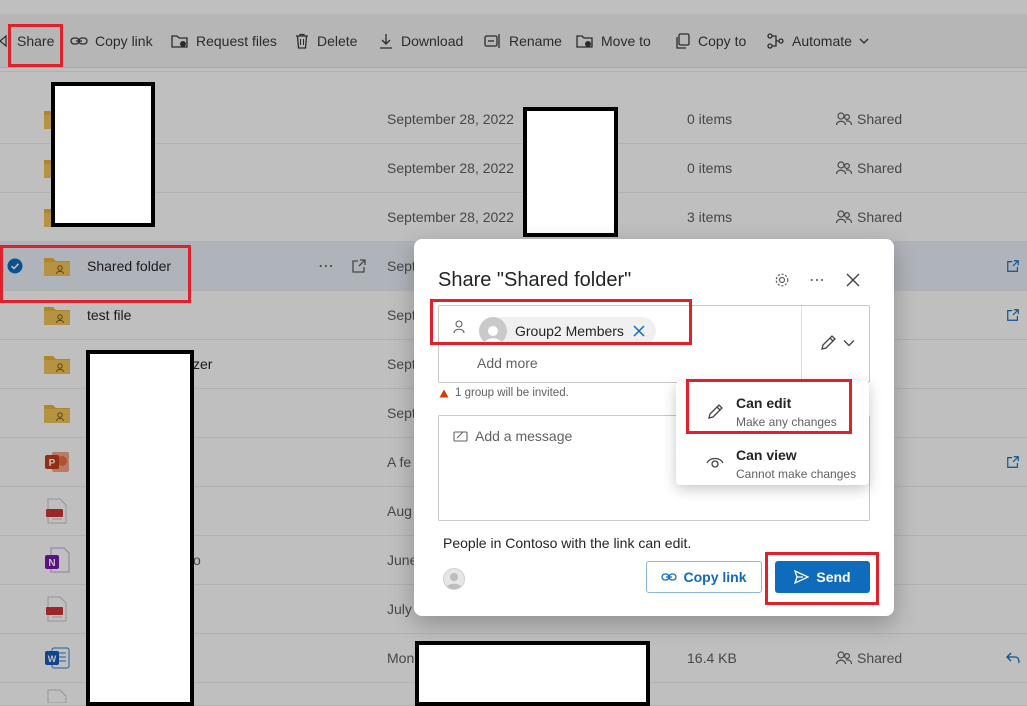  I want to click on option-title: Can edit, so click(764, 403).